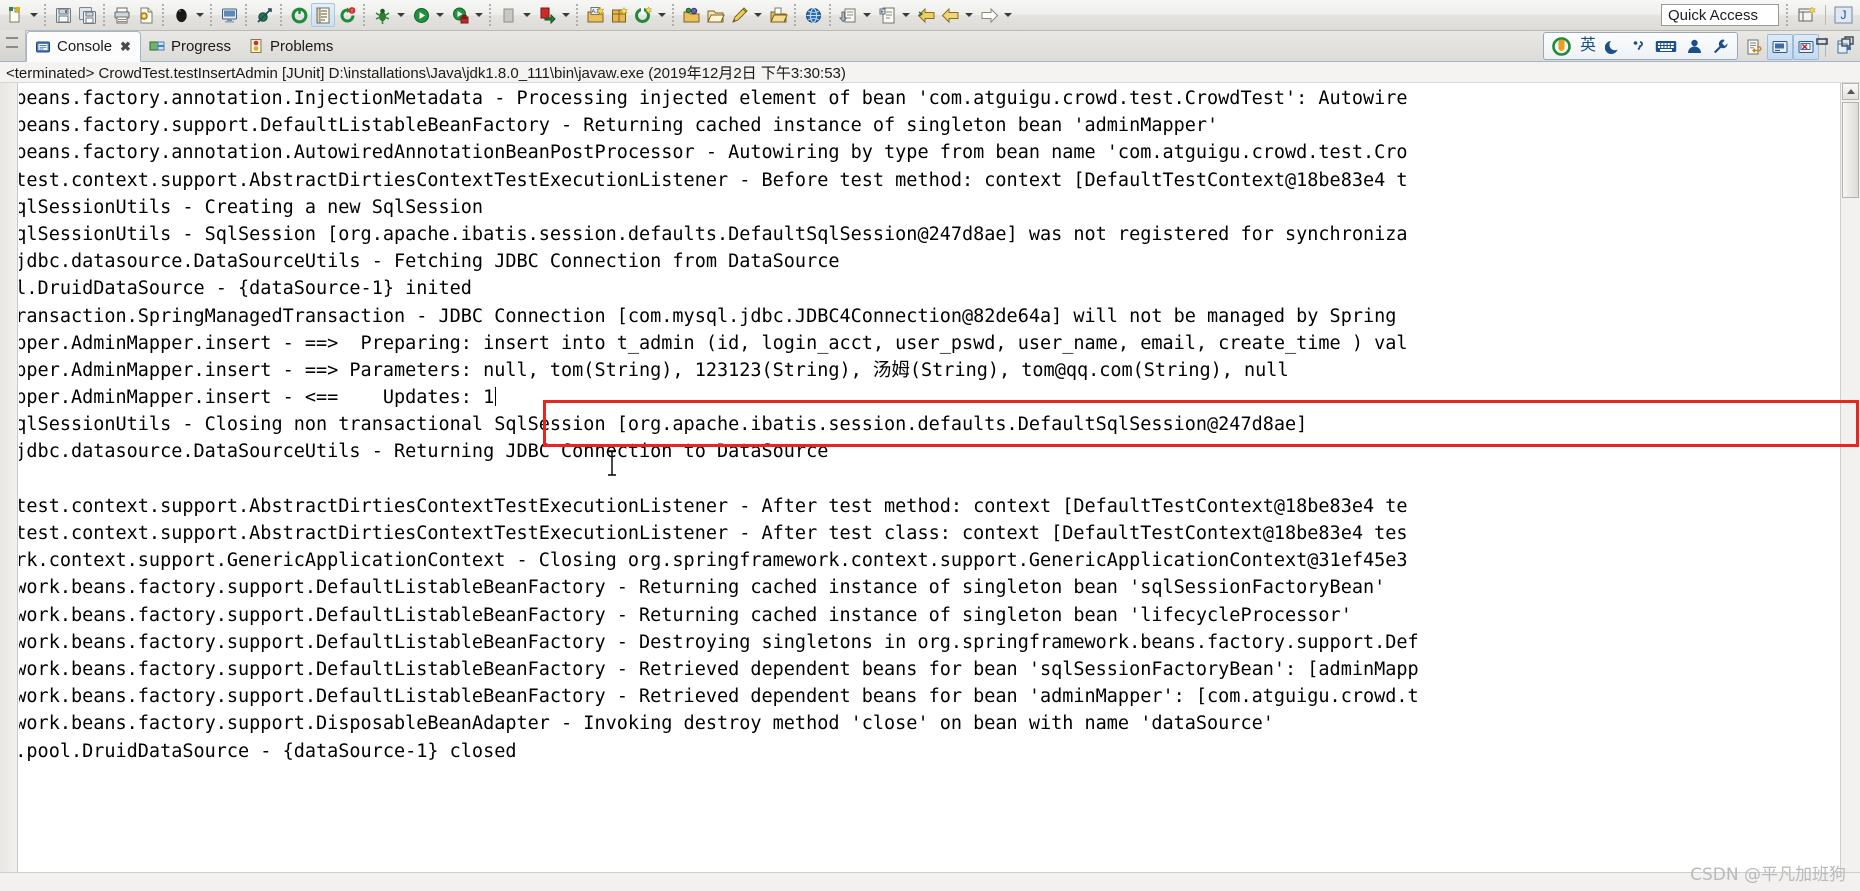 The width and height of the screenshot is (1860, 891). Describe the element at coordinates (496, 397) in the screenshot. I see `text-caret` at that location.